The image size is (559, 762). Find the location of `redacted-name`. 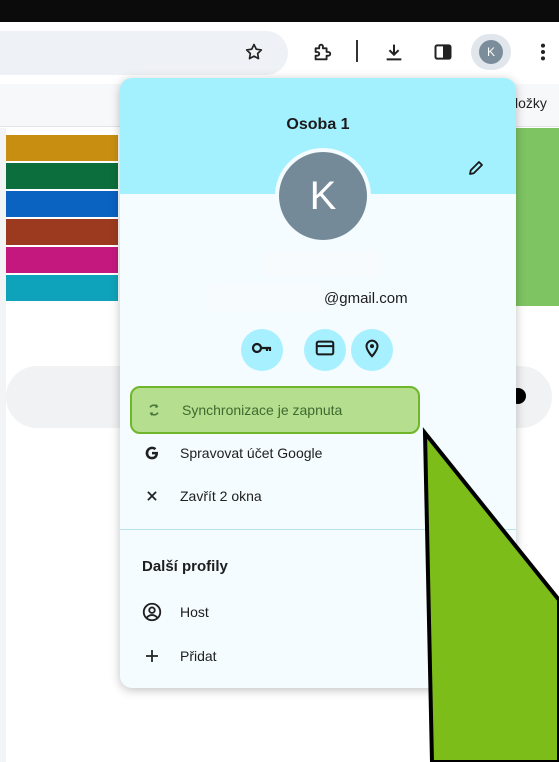

redacted-name is located at coordinates (322, 264).